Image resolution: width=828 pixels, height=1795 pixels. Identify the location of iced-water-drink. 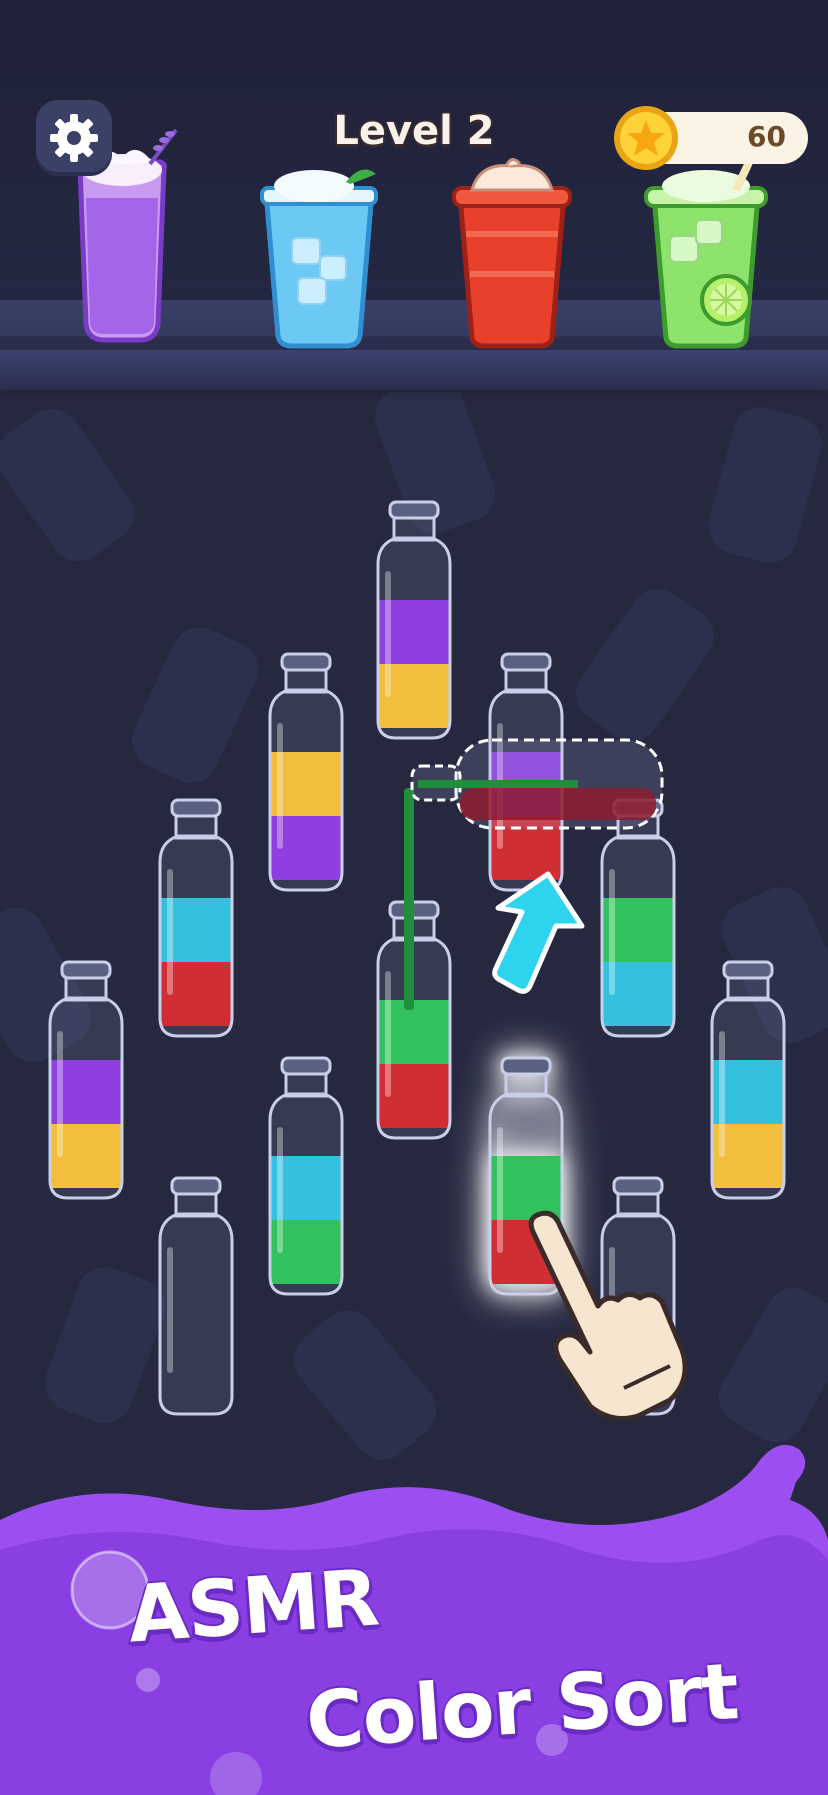
(319, 259).